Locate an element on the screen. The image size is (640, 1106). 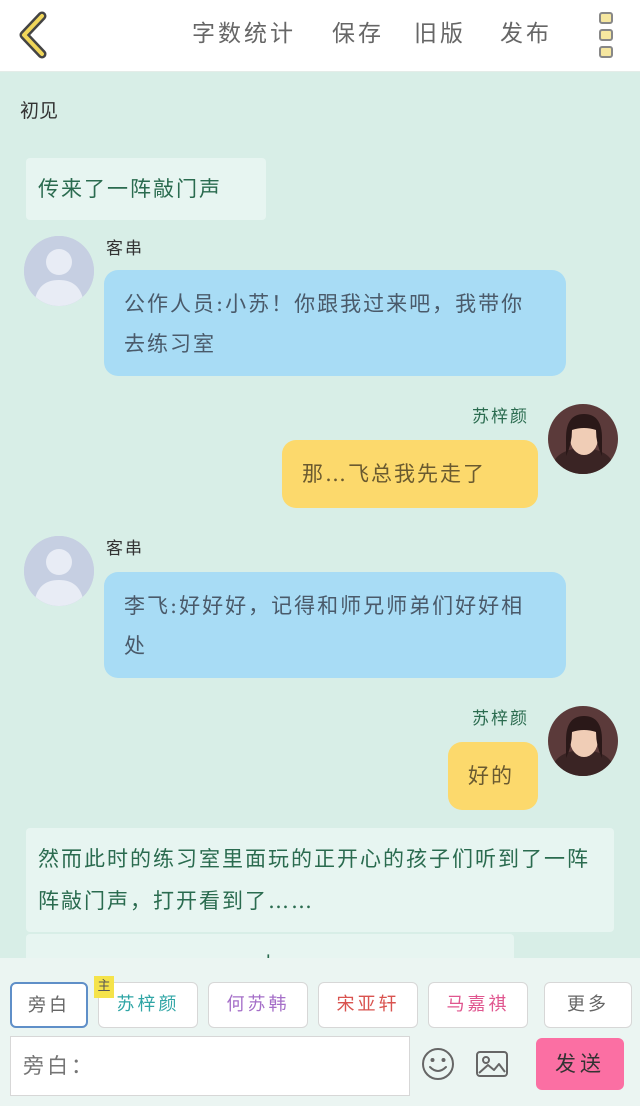
message-bubble: 公作人员:小苏！你跟我过来吧，我带你去练习室 is located at coordinates (335, 323).